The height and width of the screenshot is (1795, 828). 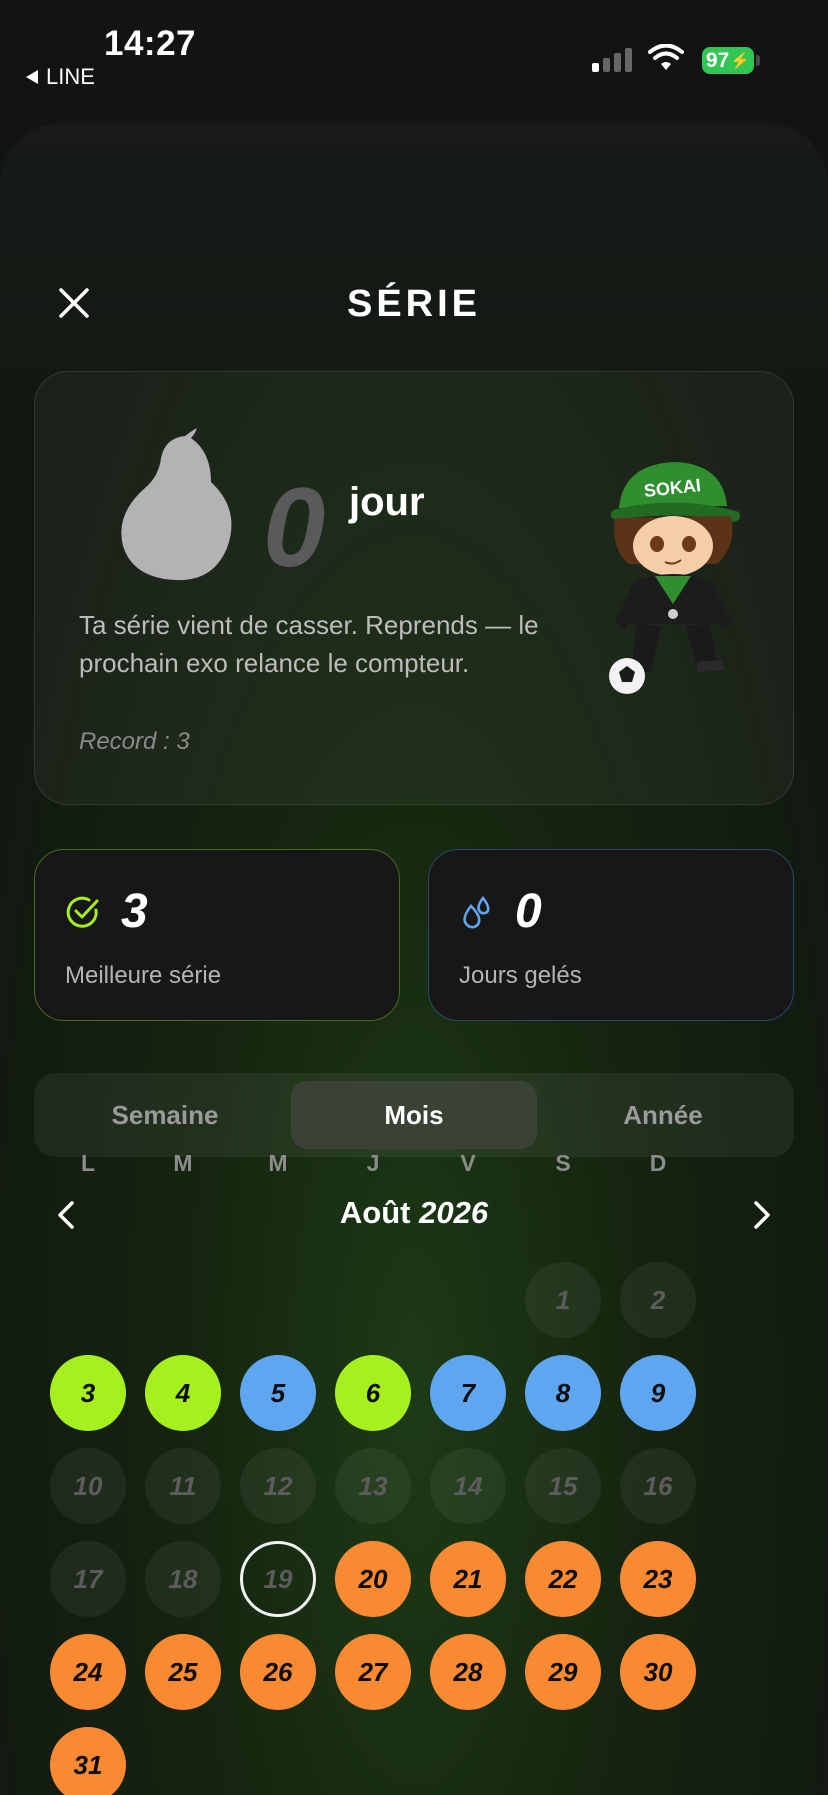 What do you see at coordinates (373, 1486) in the screenshot?
I see `calendar-day: 13` at bounding box center [373, 1486].